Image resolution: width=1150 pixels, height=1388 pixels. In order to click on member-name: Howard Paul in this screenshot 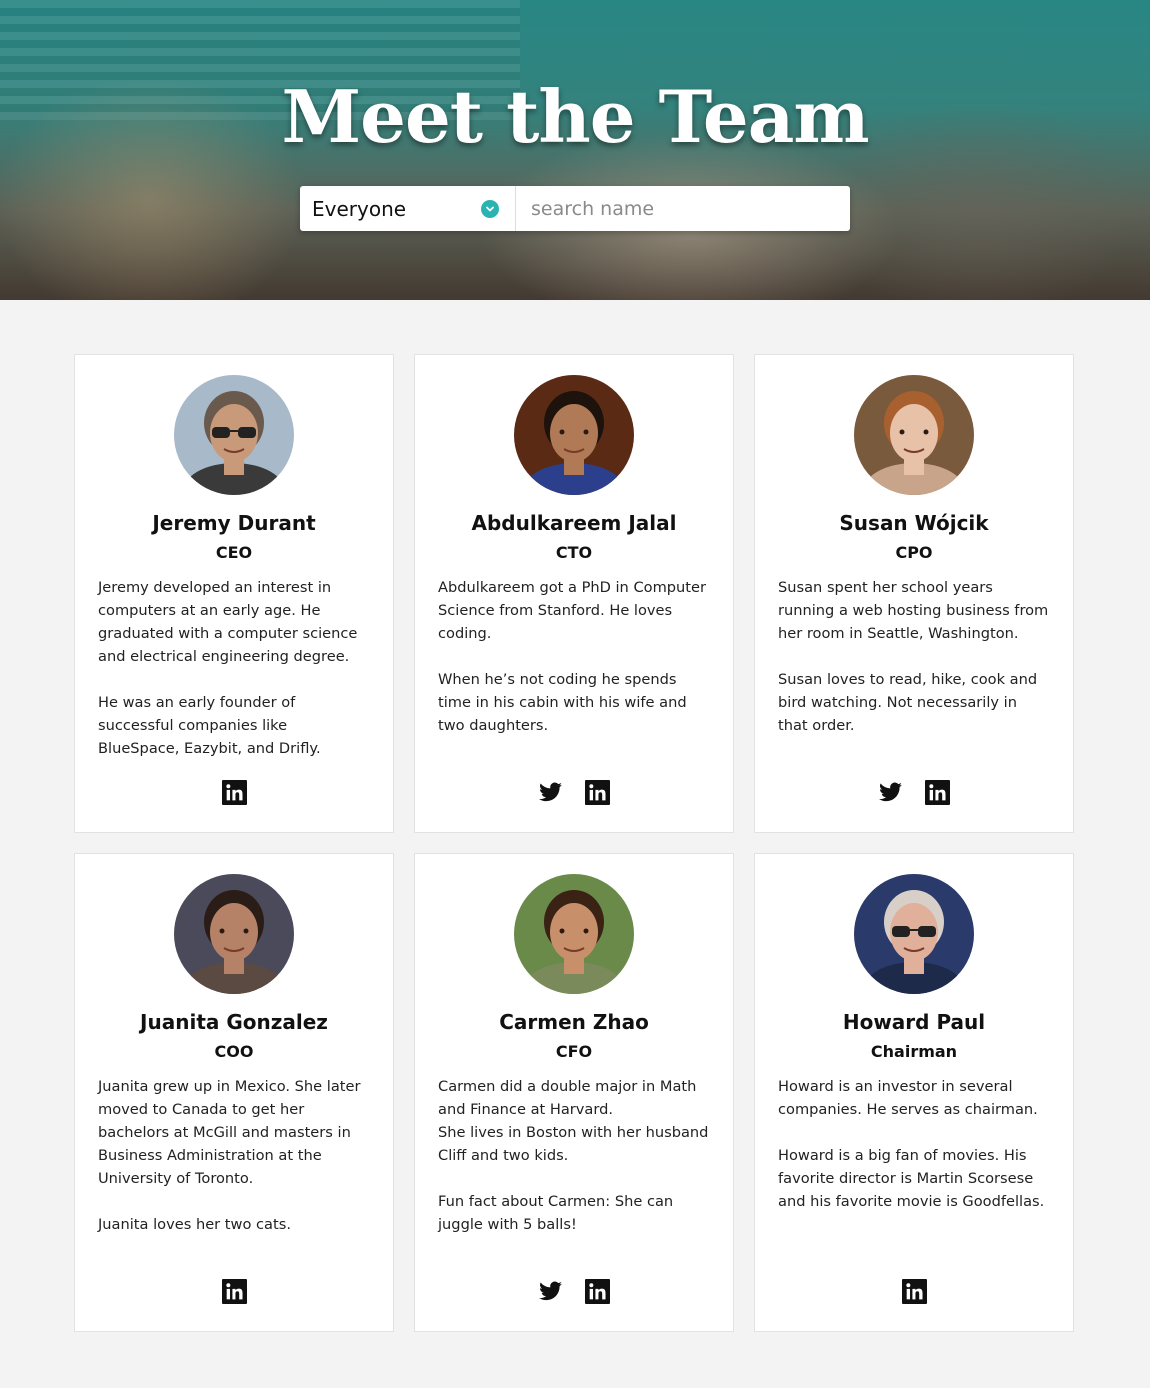, I will do `click(914, 1022)`.